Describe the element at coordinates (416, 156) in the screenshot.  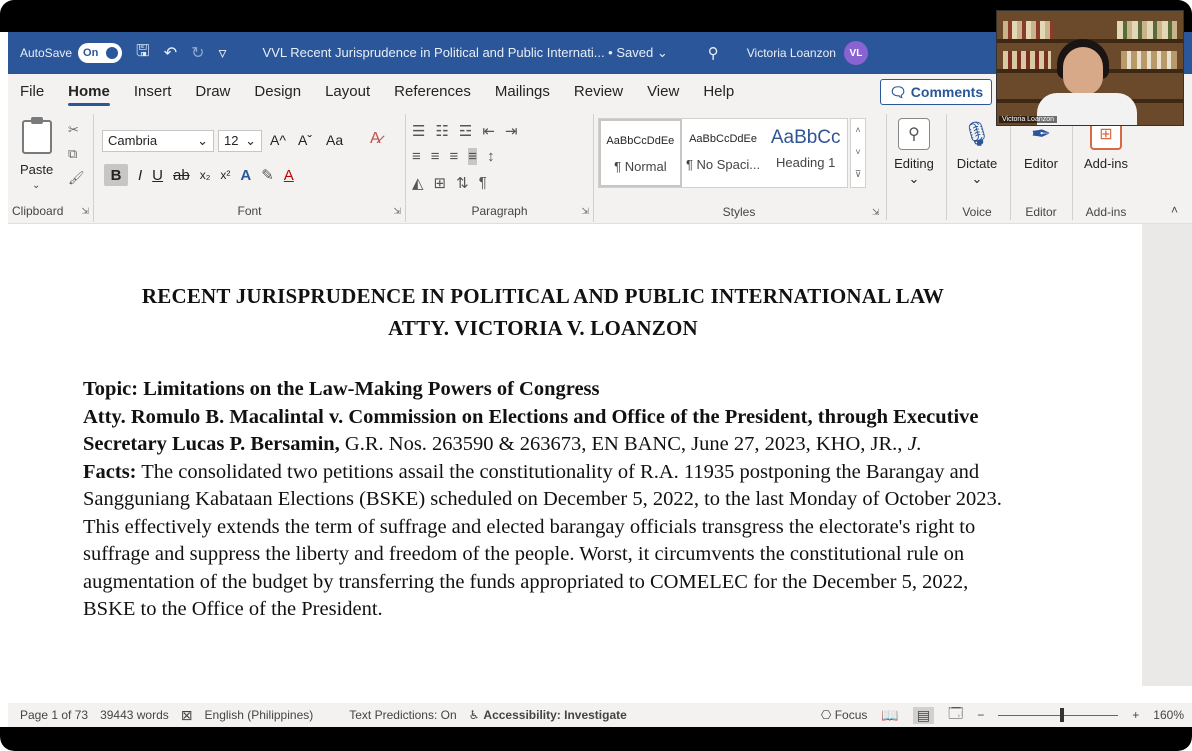
I see `align-left-icon: ≡` at that location.